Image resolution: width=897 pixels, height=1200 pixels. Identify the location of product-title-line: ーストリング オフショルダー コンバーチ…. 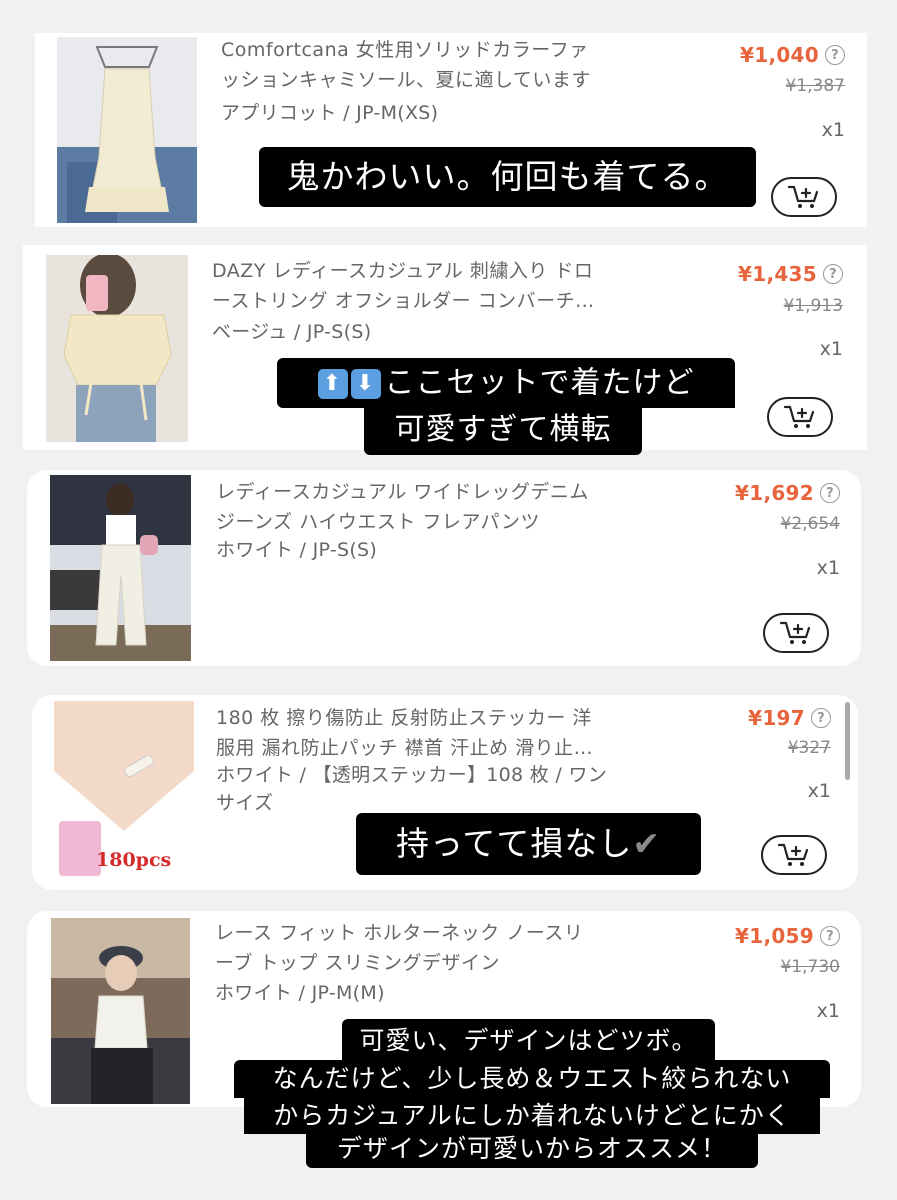
(403, 301).